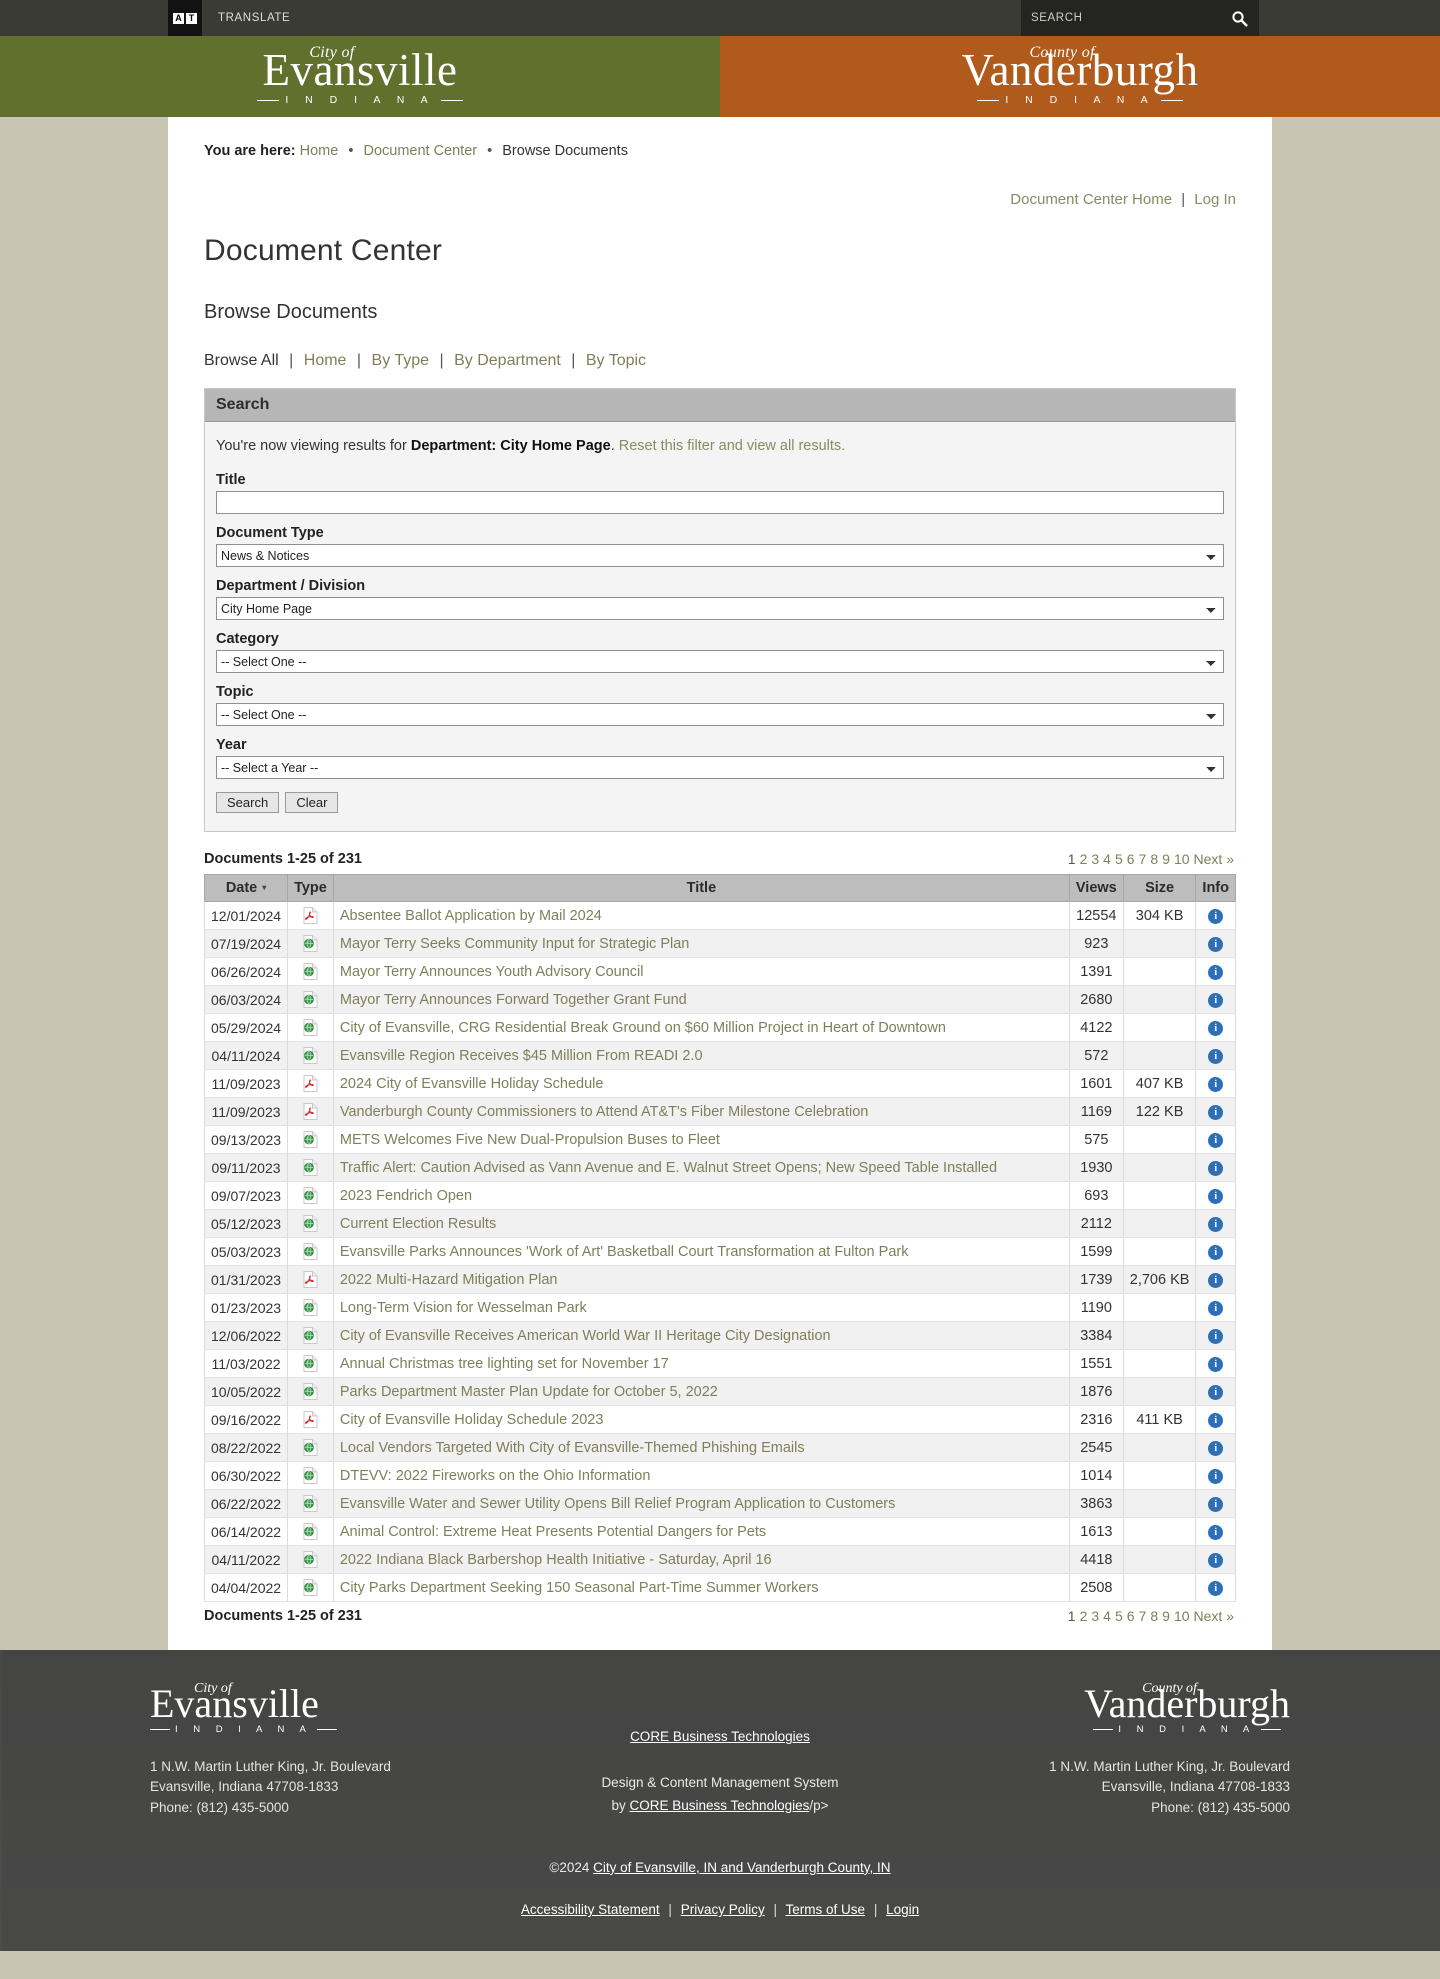 Image resolution: width=1440 pixels, height=1979 pixels. I want to click on reset-filter-link: Reset this filter and view all results., so click(732, 446).